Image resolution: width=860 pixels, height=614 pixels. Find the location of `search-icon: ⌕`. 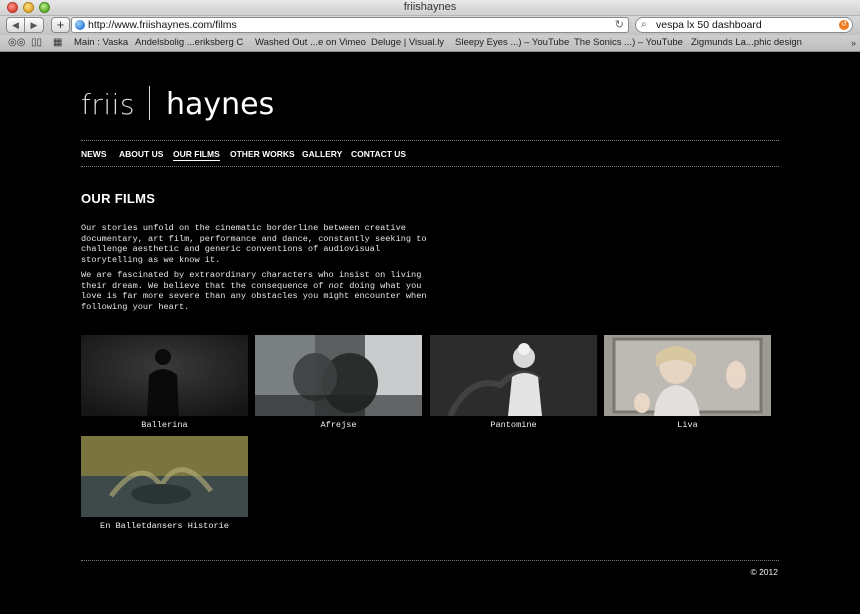

search-icon: ⌕ is located at coordinates (644, 24).